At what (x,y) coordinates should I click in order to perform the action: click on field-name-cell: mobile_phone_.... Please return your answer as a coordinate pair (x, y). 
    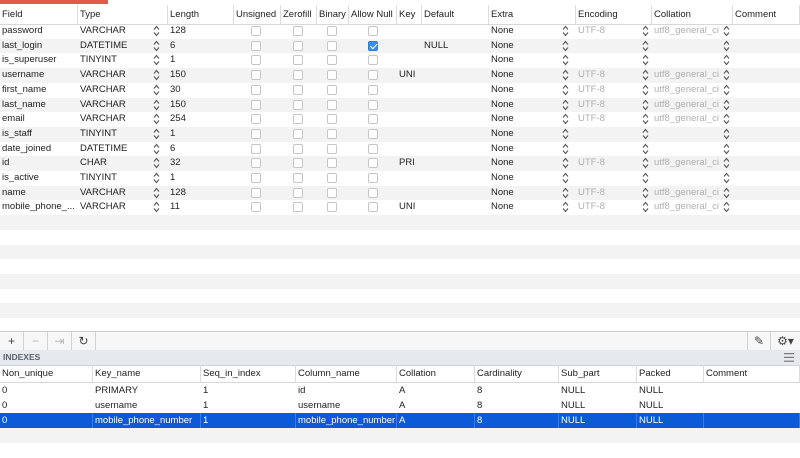
    Looking at the image, I should click on (39, 207).